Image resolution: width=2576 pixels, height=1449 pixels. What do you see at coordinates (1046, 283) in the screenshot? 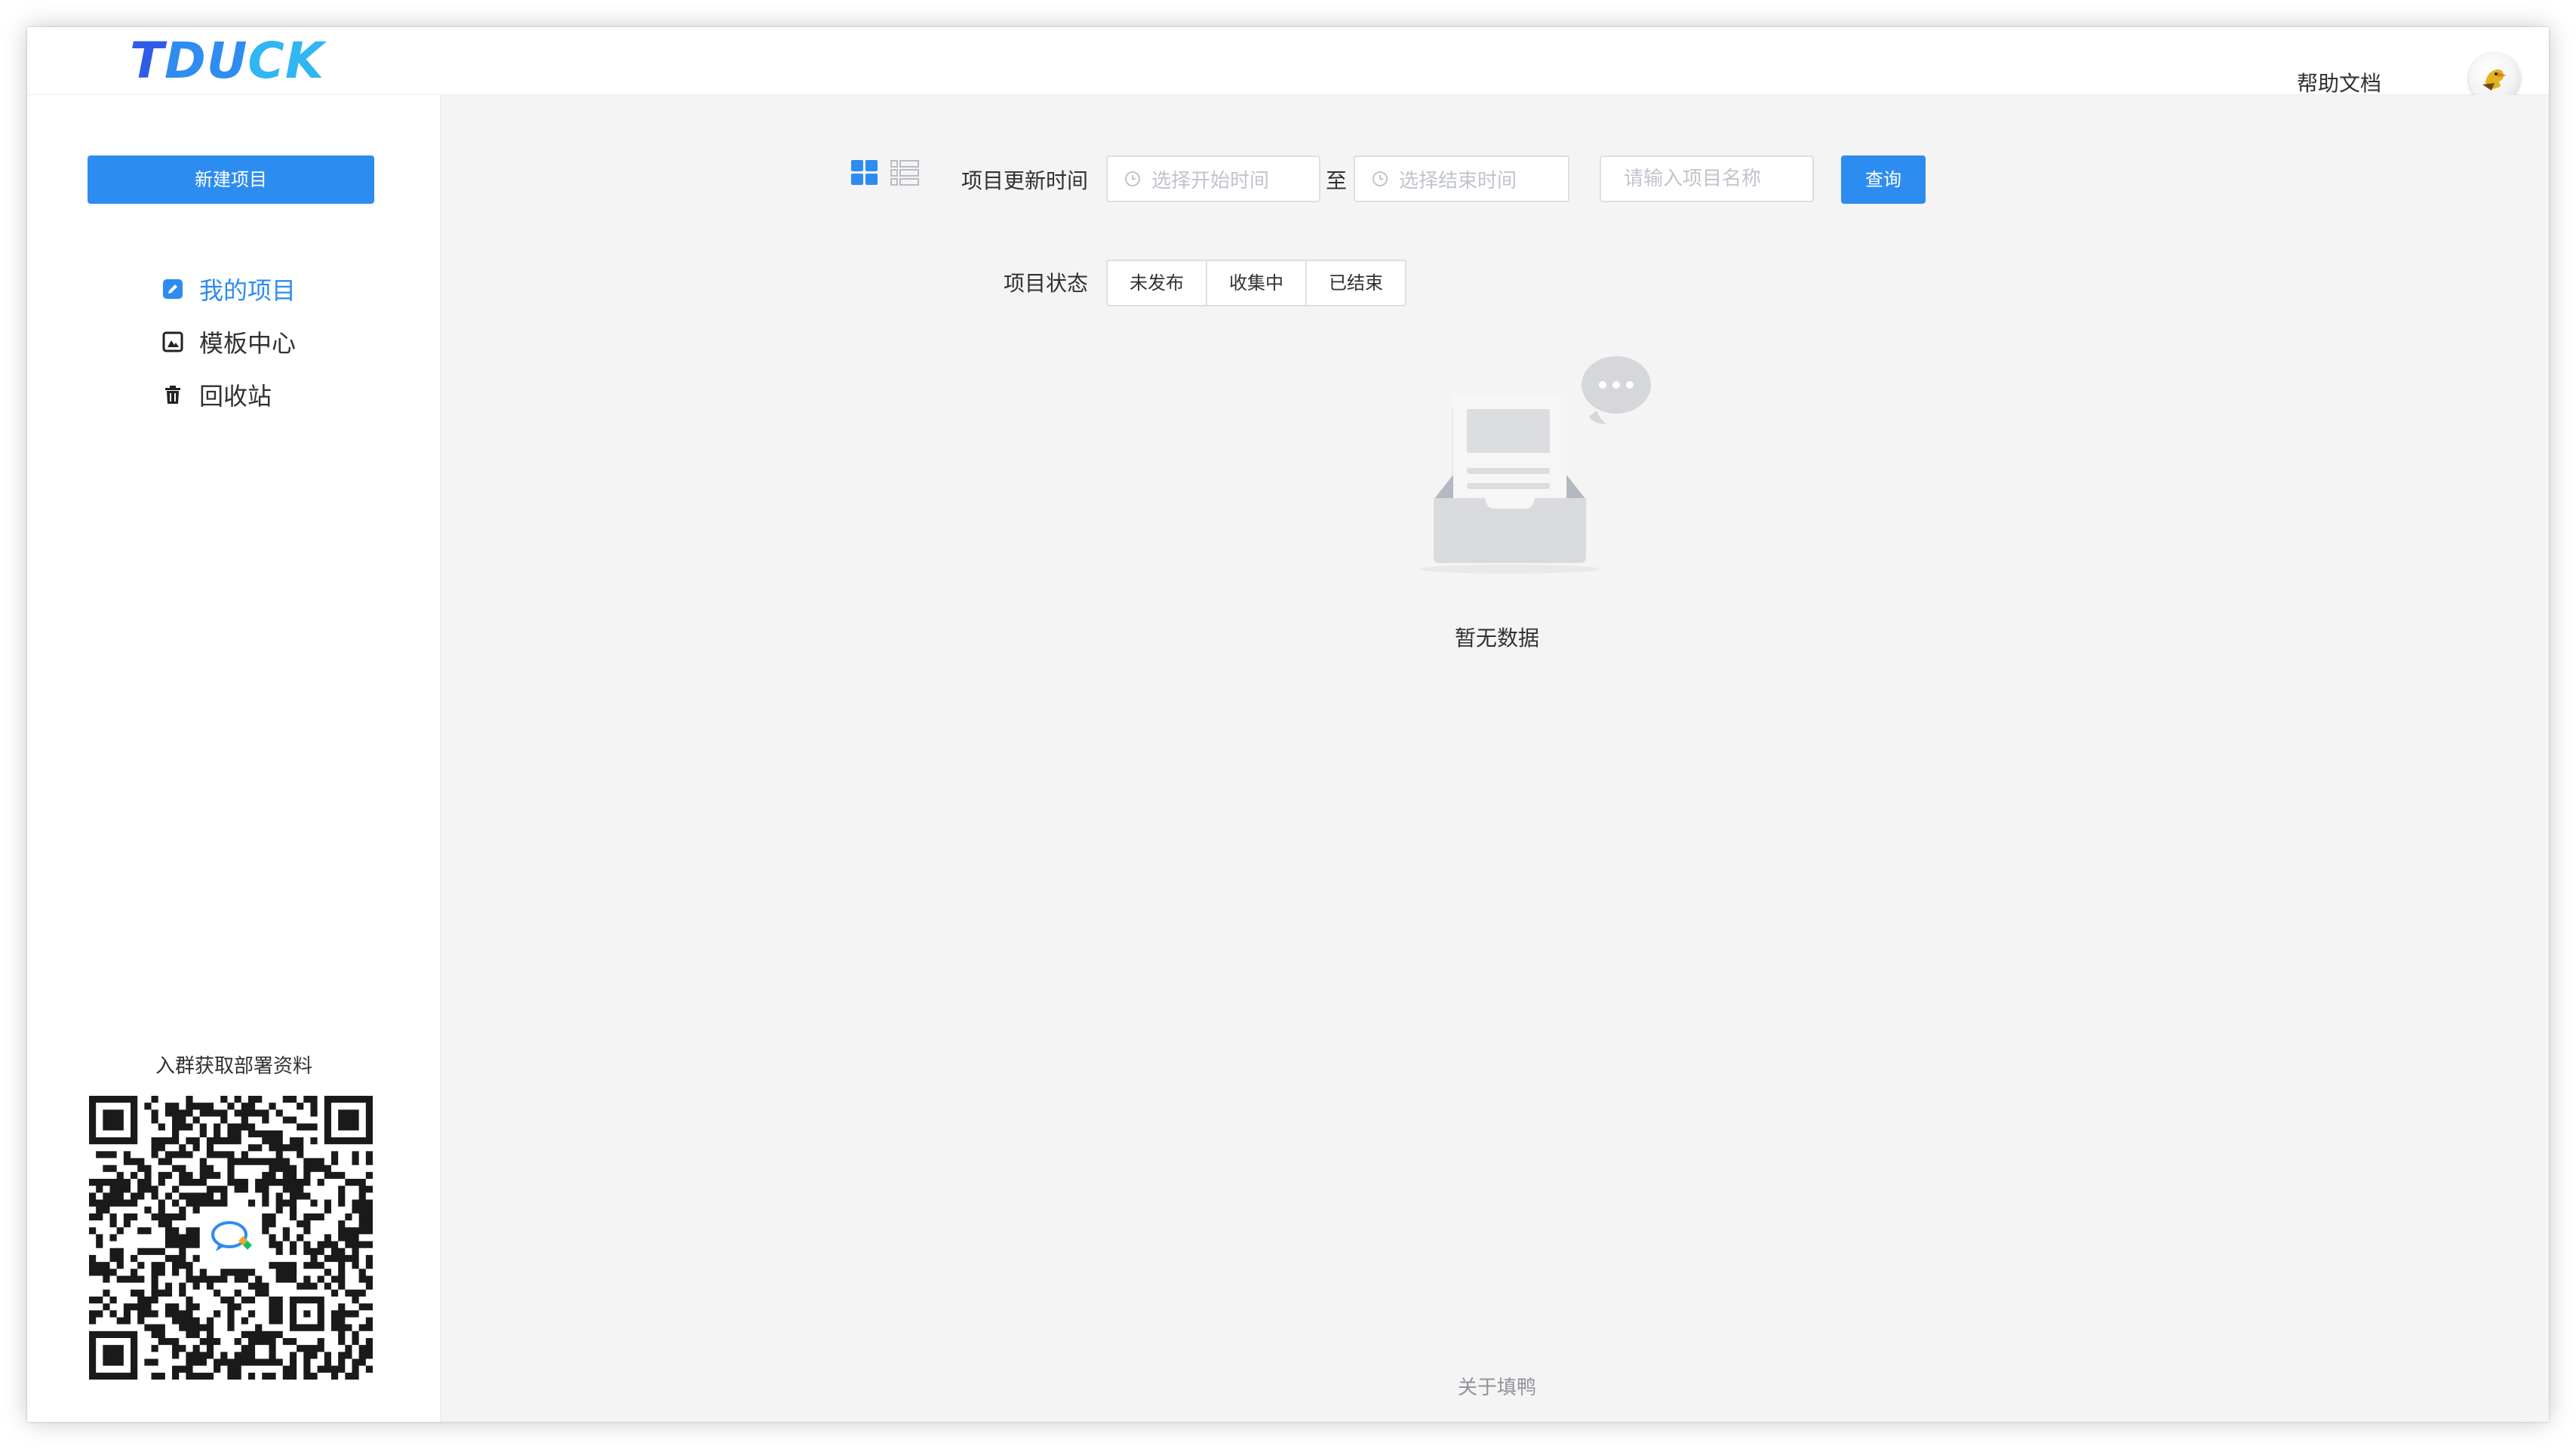
I see `project-status-label: 项目状态` at bounding box center [1046, 283].